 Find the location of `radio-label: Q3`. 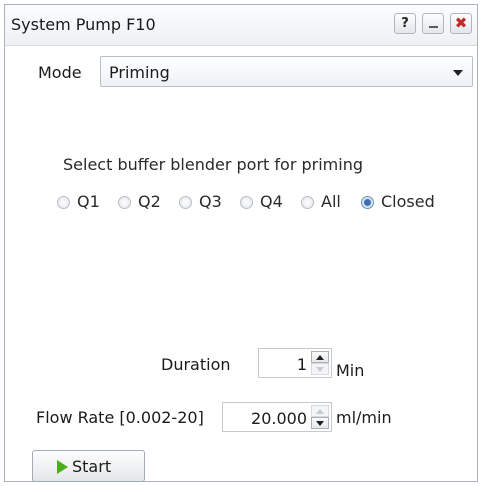

radio-label: Q3 is located at coordinates (210, 201).